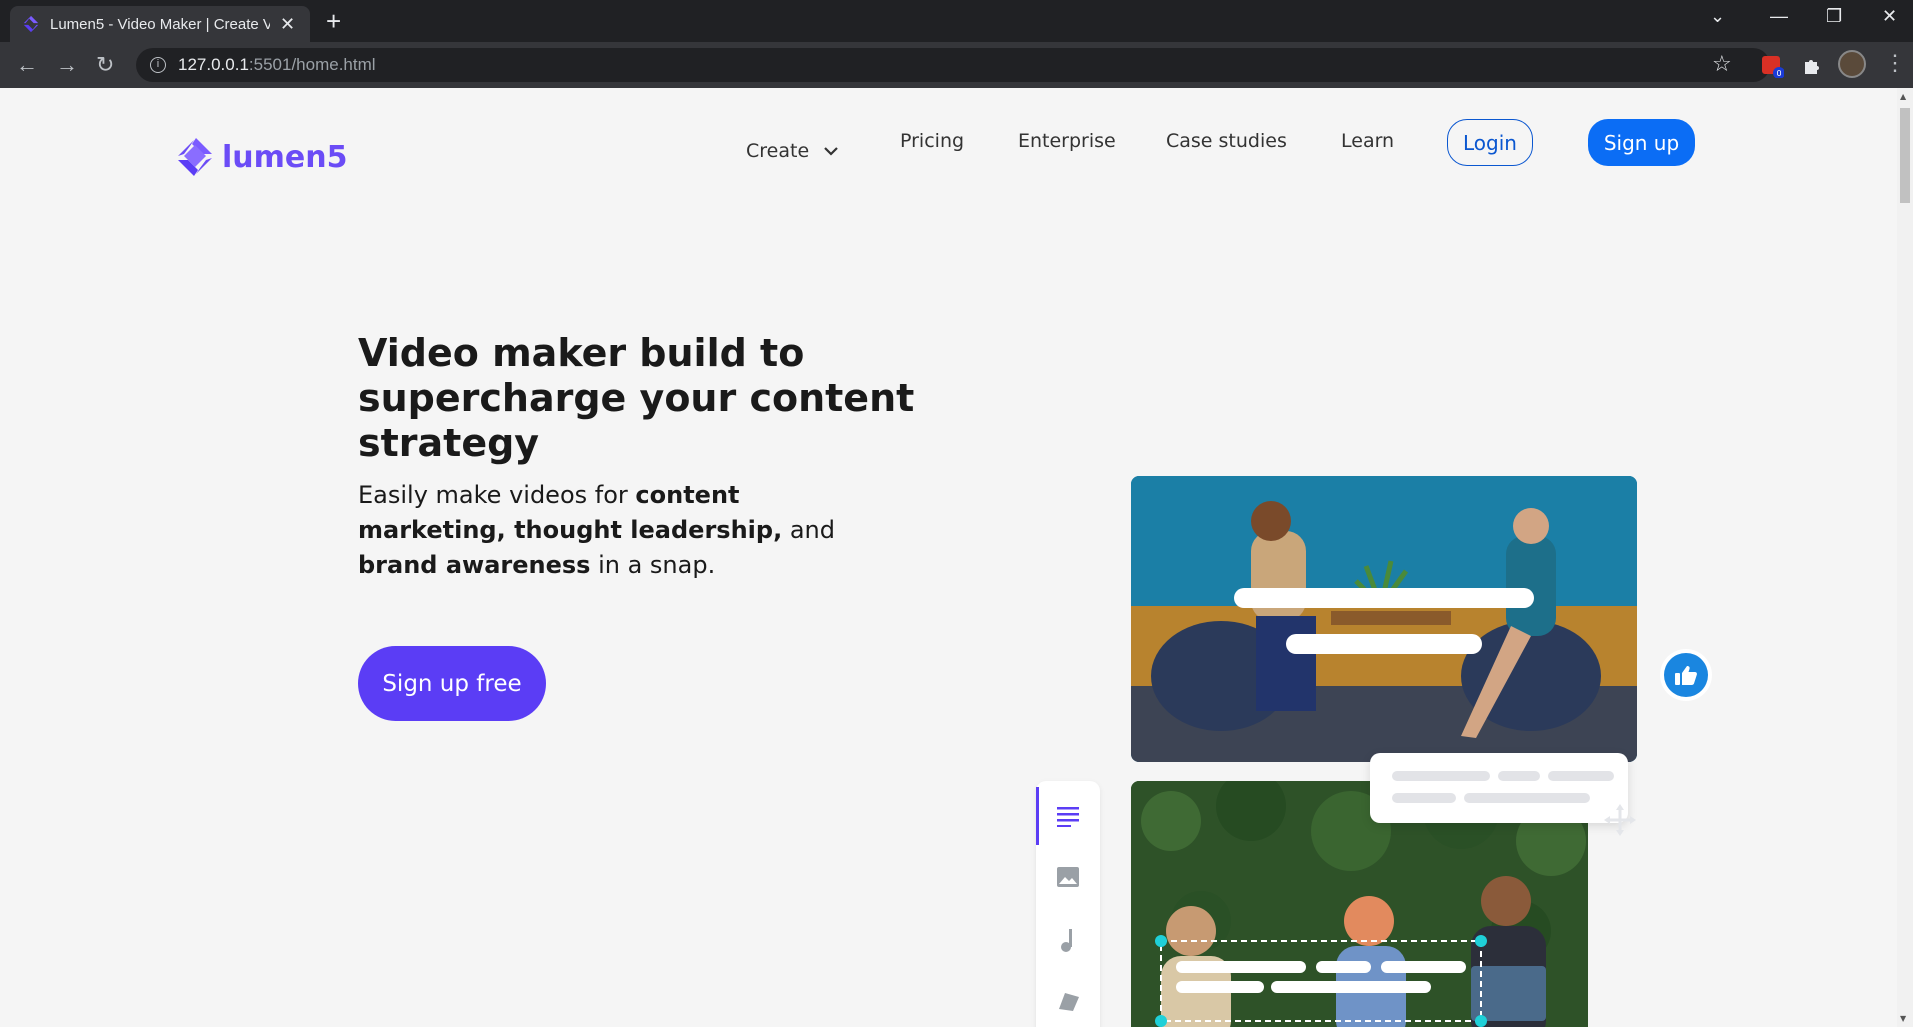  I want to click on browser-toolbar: ← → ↻ i 127.0.0.1 :5501/home.html ☆ 0 ⋮, so click(956, 65).